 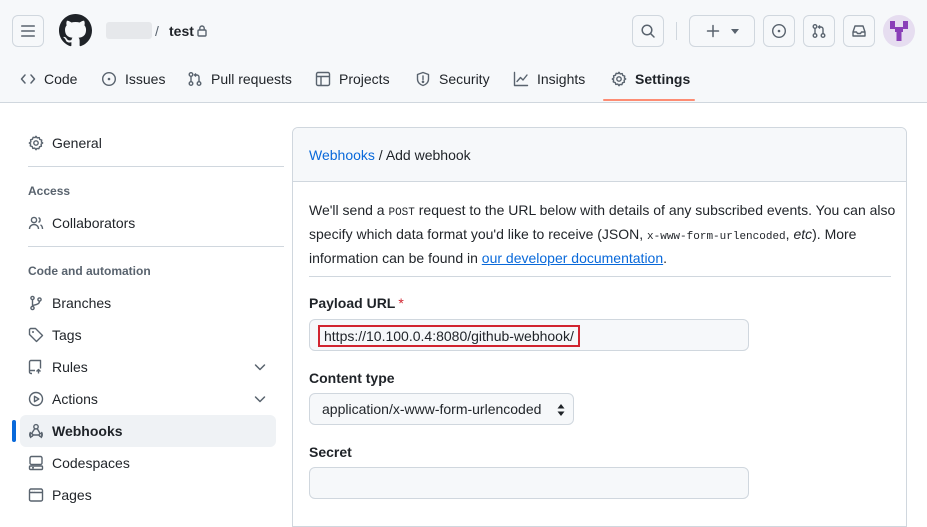 I want to click on tab-code-label: Code, so click(x=61, y=79).